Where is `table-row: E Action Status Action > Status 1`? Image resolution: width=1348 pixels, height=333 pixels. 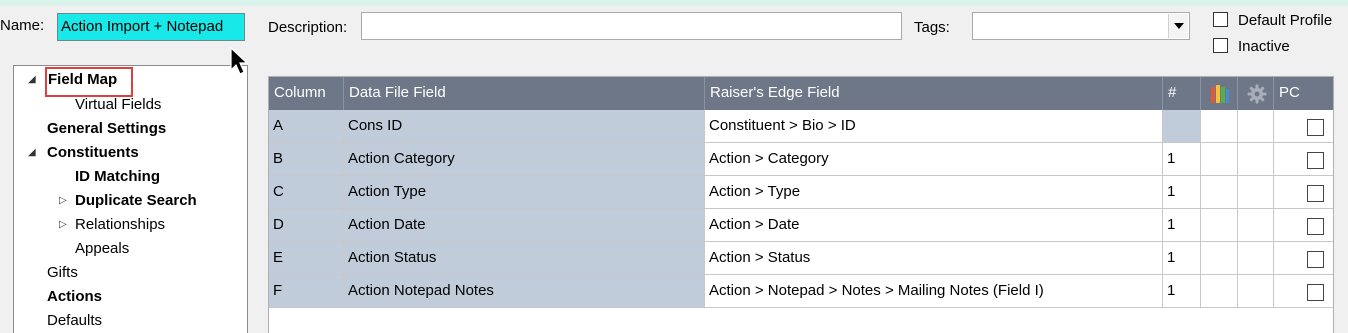 table-row: E Action Status Action > Status 1 is located at coordinates (801, 258).